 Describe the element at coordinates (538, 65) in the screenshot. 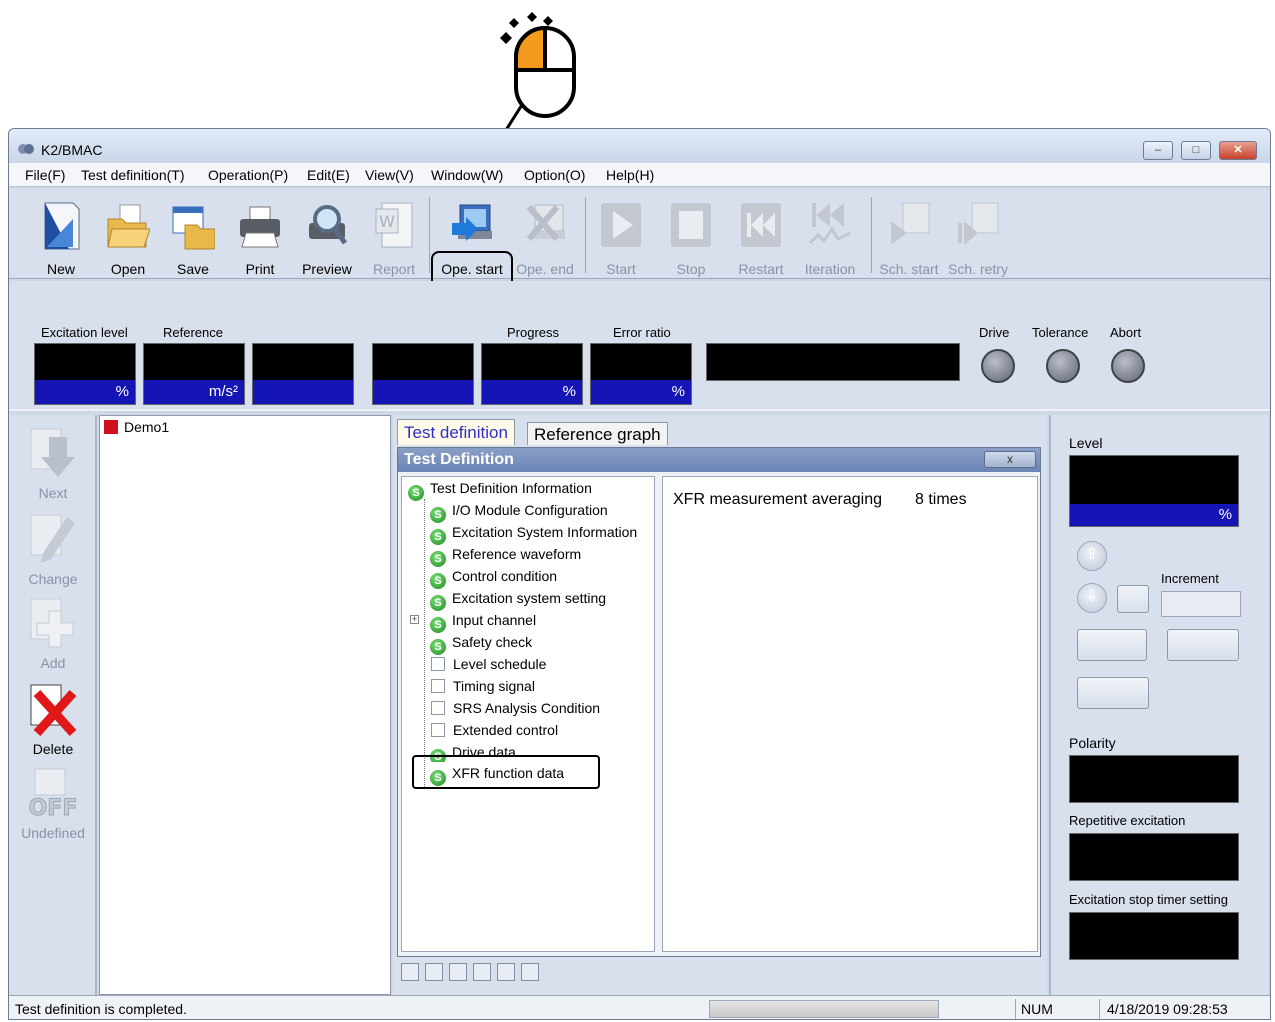

I see `mouse-left-click-icon` at that location.